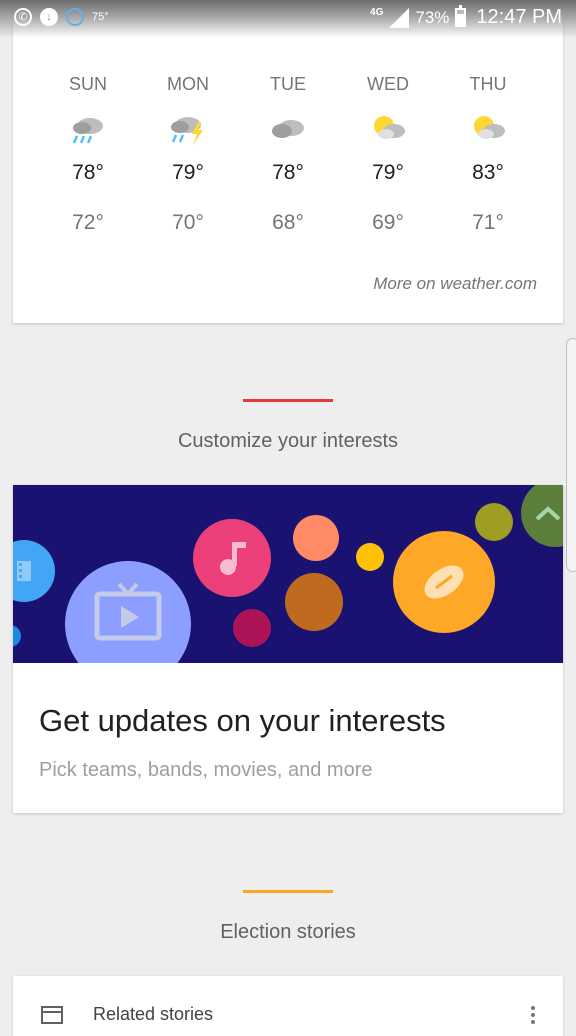  Describe the element at coordinates (488, 172) in the screenshot. I see `forecast-high: 83°` at that location.